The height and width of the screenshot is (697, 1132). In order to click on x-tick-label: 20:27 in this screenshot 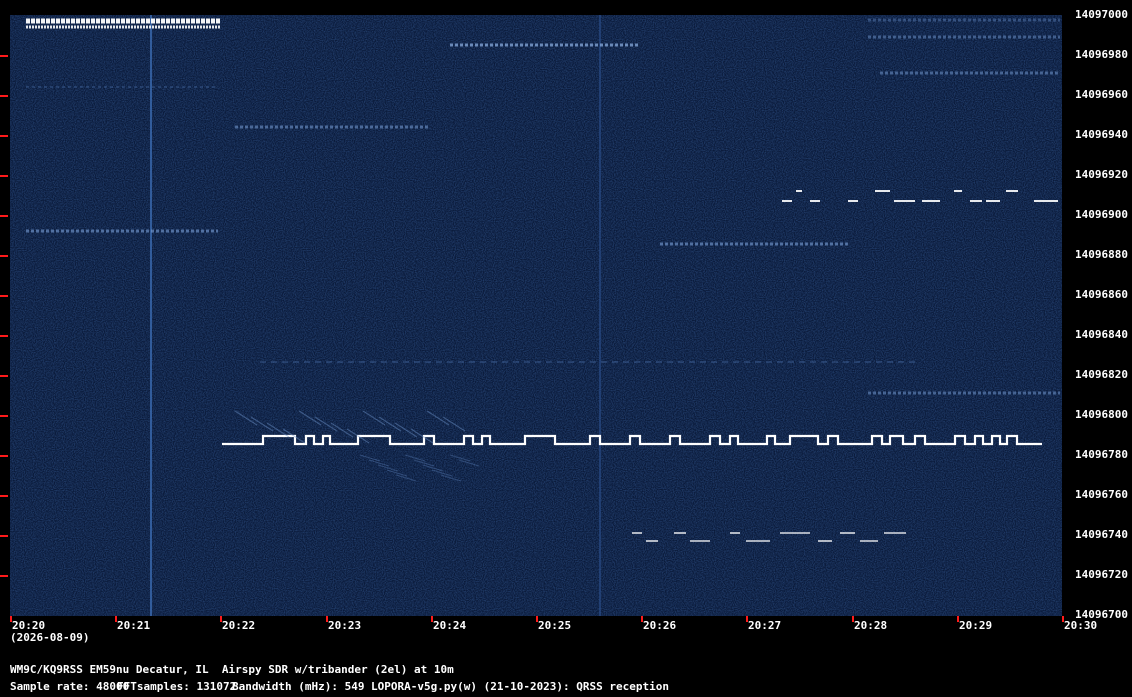, I will do `click(765, 625)`.